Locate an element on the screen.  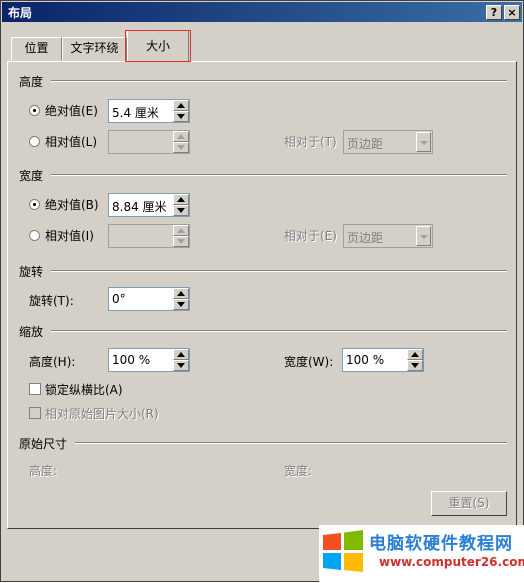
height-relative-radio is located at coordinates (34, 141).